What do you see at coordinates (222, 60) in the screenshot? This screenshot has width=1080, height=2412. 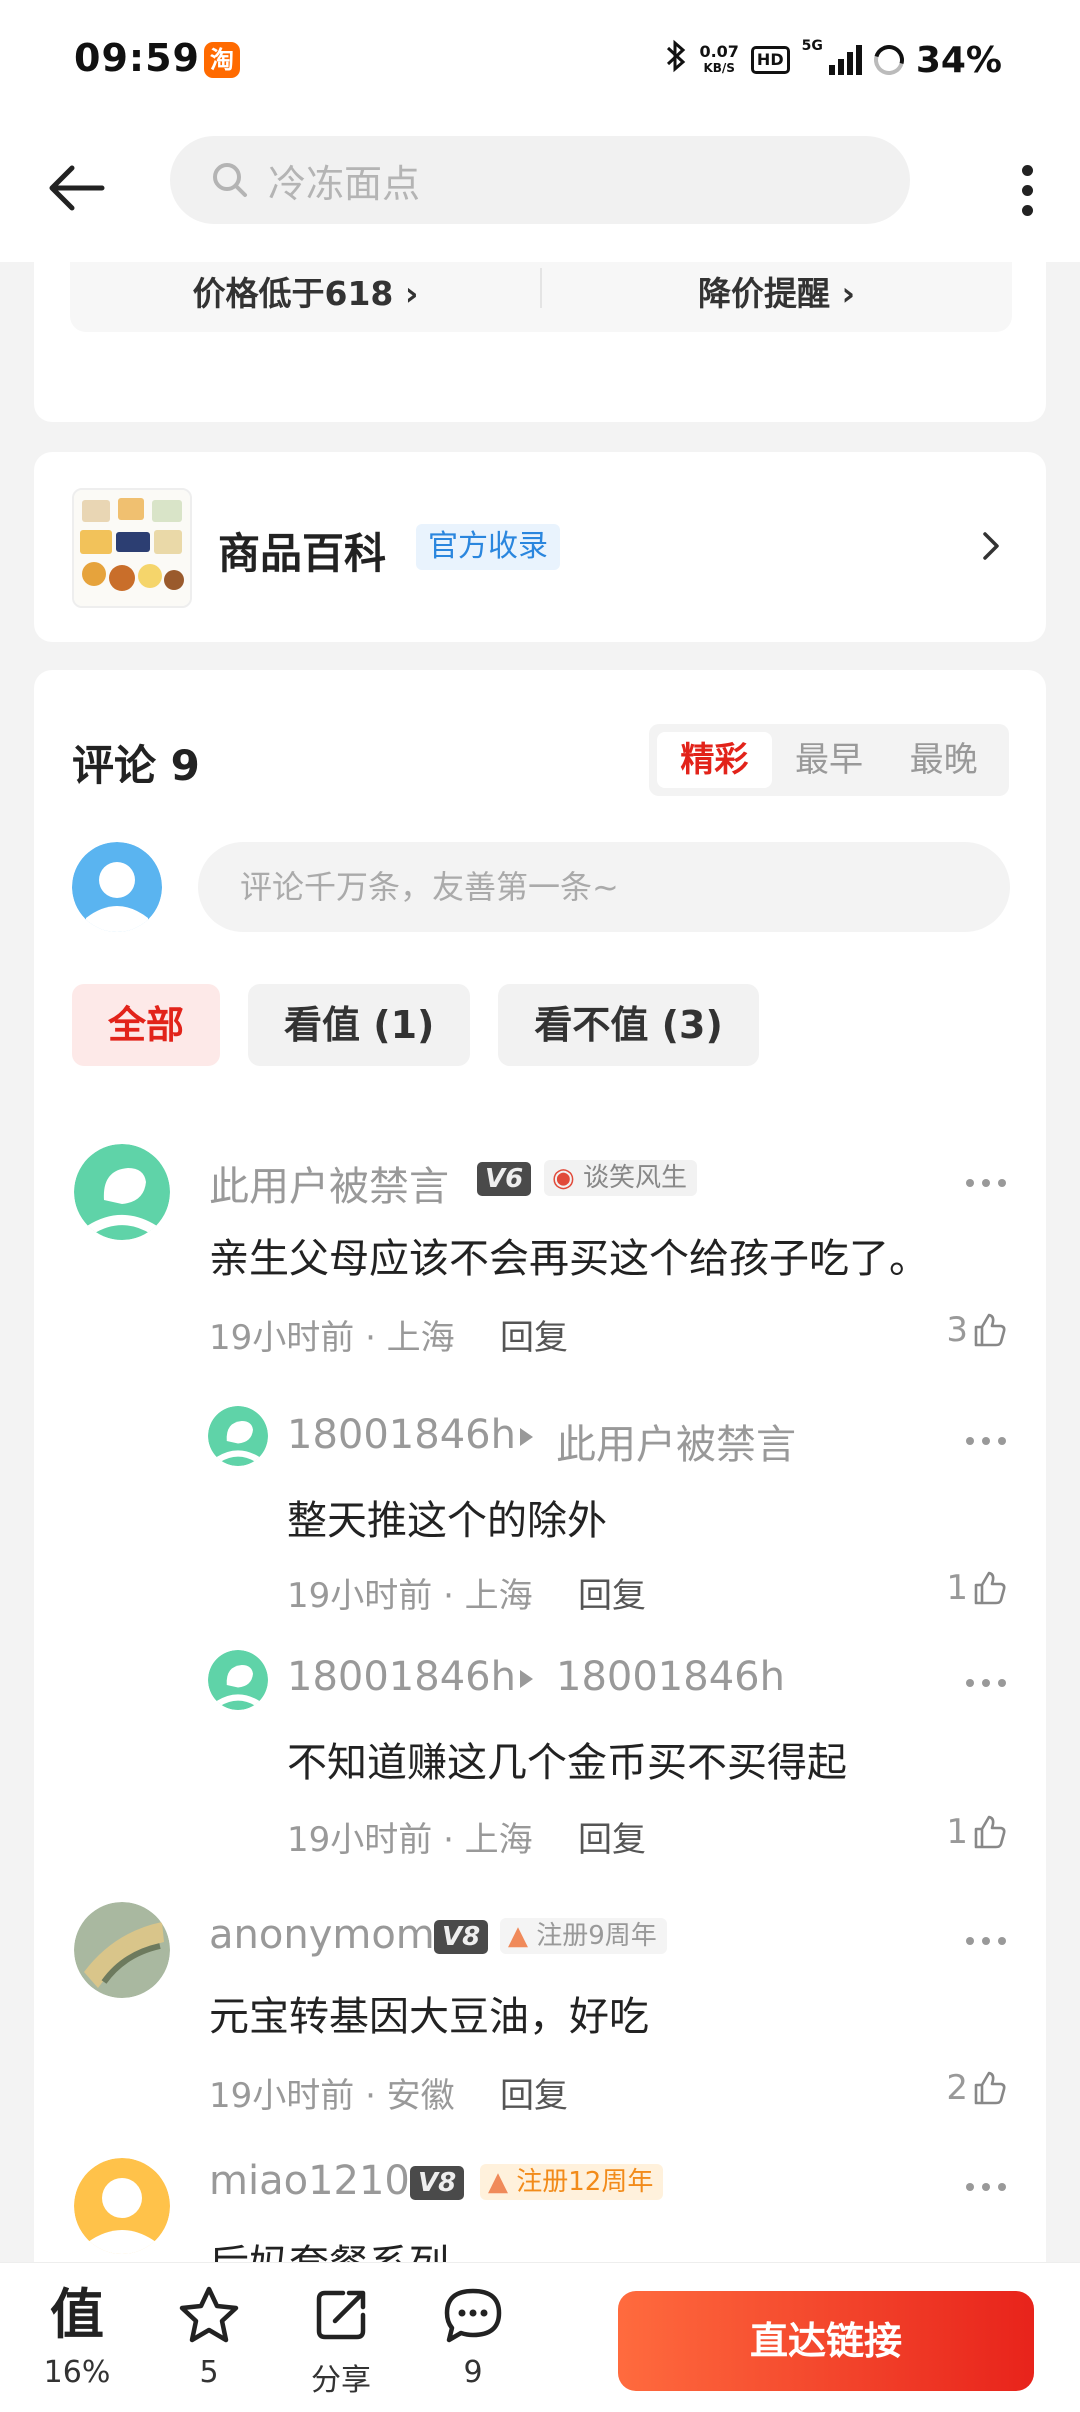 I see `taobao-app-icon: 淘` at bounding box center [222, 60].